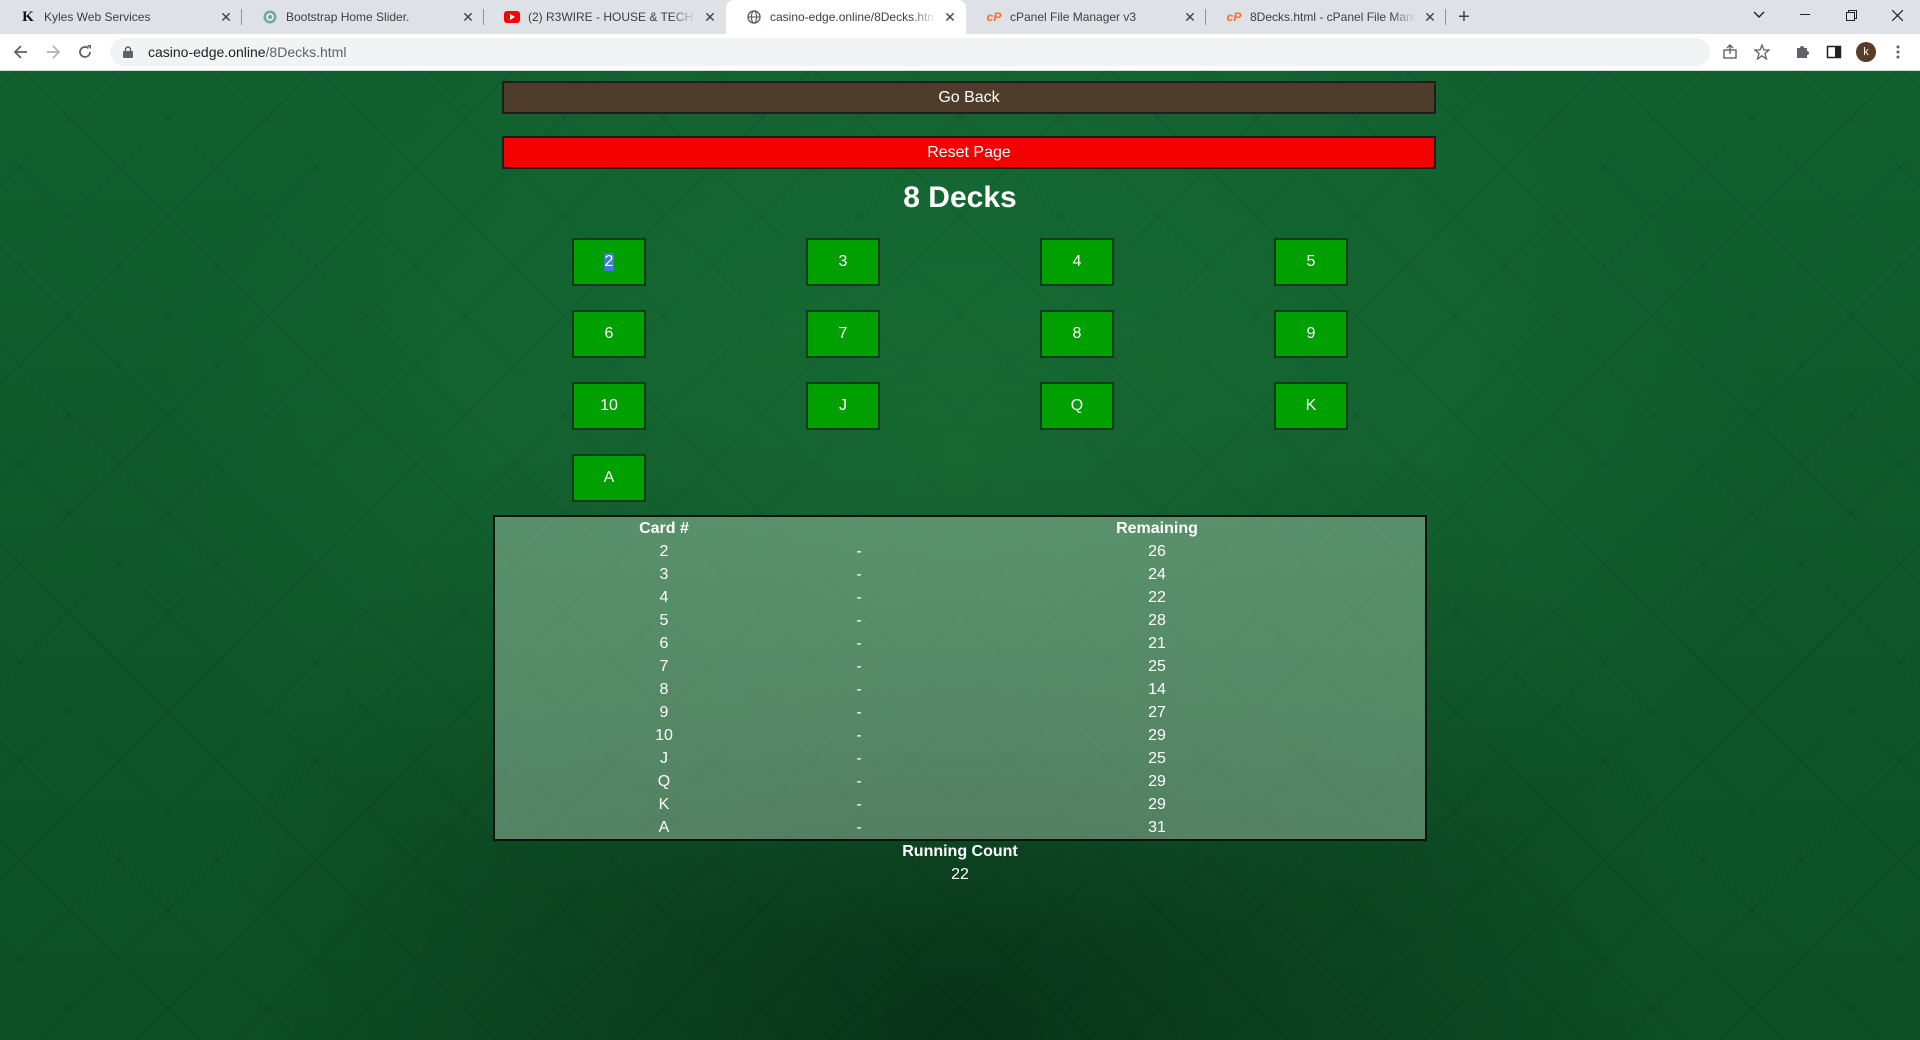 Image resolution: width=1920 pixels, height=1040 pixels. Describe the element at coordinates (960, 600) in the screenshot. I see `table-row: 4 - 22` at that location.